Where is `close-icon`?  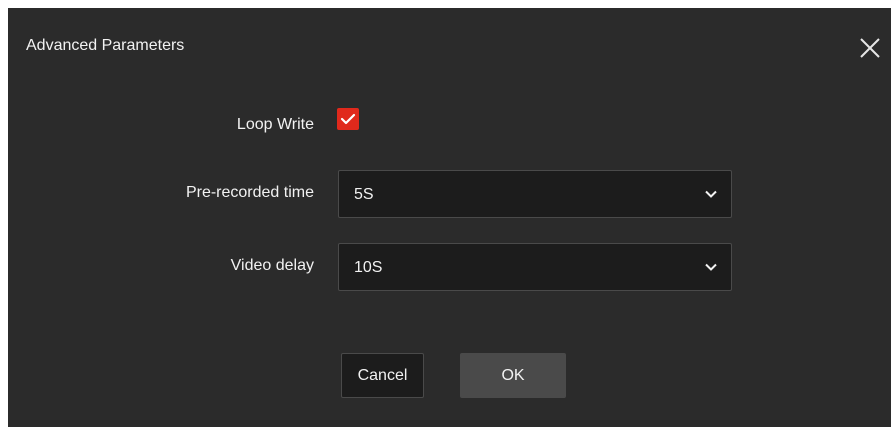
close-icon is located at coordinates (870, 48).